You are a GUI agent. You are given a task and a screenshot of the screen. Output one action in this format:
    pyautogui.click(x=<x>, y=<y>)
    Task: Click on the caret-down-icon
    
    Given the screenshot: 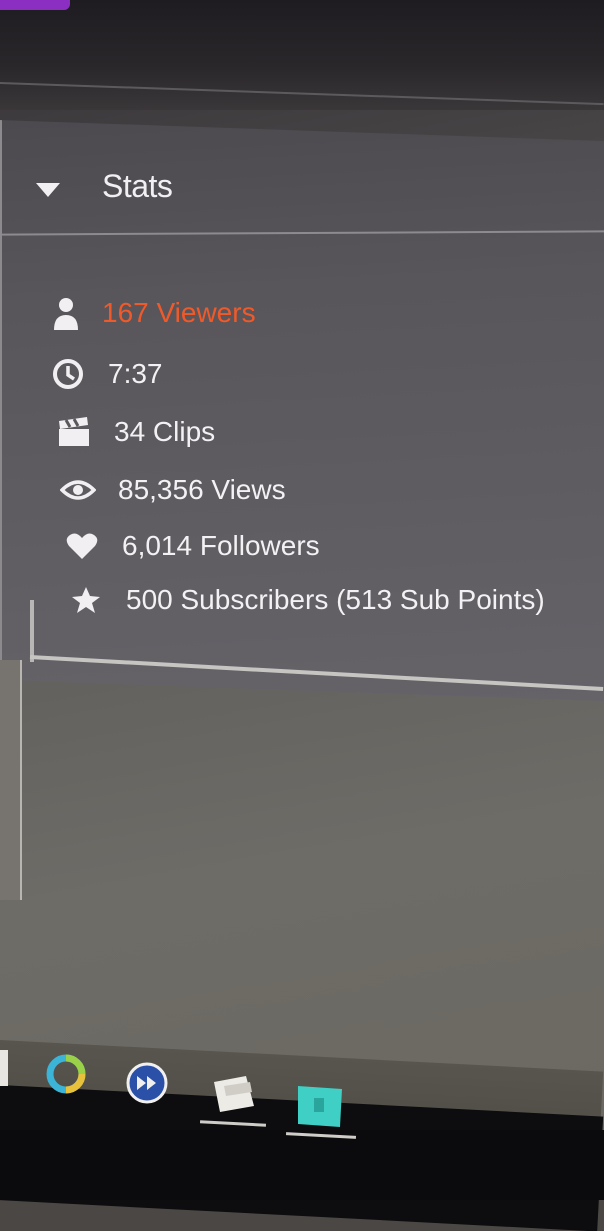 What is the action you would take?
    pyautogui.click(x=48, y=190)
    